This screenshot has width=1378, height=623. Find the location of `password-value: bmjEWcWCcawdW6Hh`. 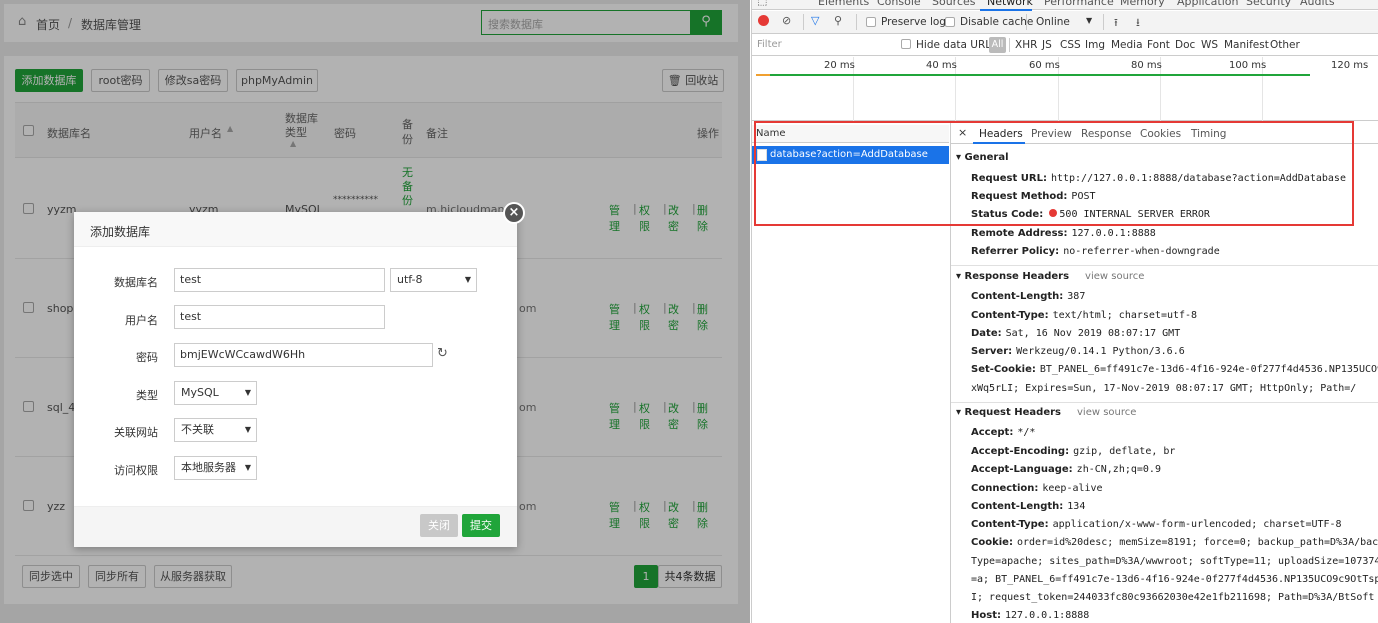

password-value: bmjEWcWCcawdW6Hh is located at coordinates (243, 354).